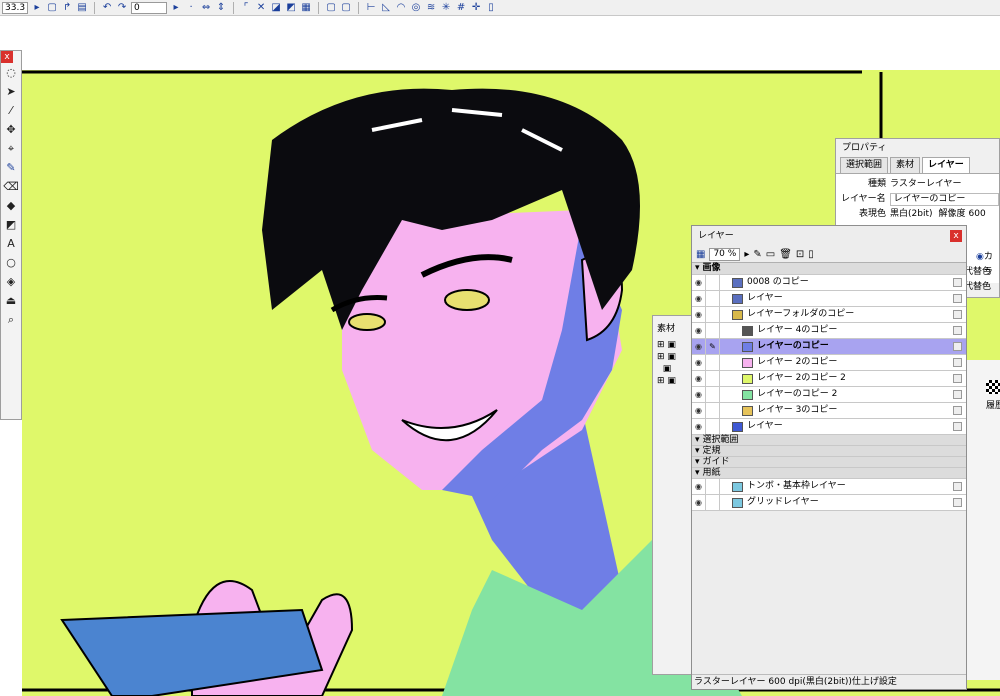 The width and height of the screenshot is (1000, 696). I want to click on parallel-line-icon: ≋, so click(431, 8).